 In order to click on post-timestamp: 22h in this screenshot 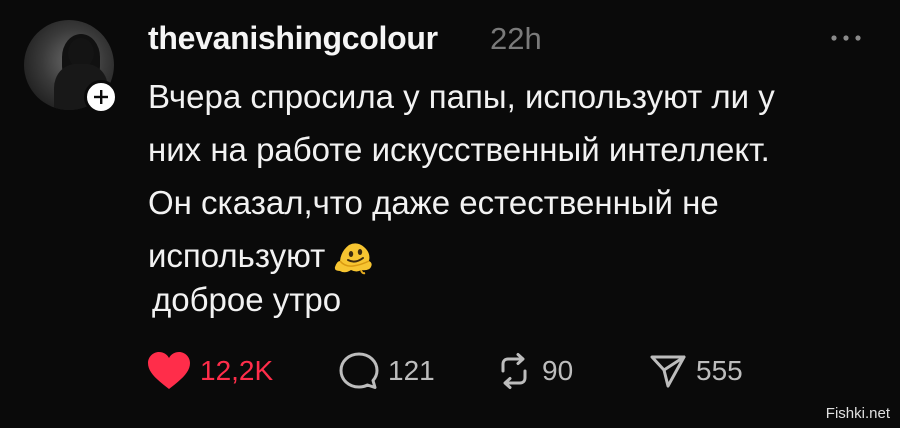, I will do `click(516, 38)`.